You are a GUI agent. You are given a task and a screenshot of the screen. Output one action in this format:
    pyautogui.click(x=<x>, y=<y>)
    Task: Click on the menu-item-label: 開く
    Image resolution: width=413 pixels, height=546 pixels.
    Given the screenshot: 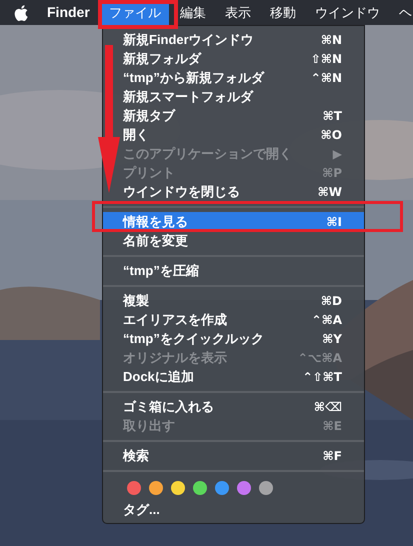 What is the action you would take?
    pyautogui.click(x=136, y=135)
    